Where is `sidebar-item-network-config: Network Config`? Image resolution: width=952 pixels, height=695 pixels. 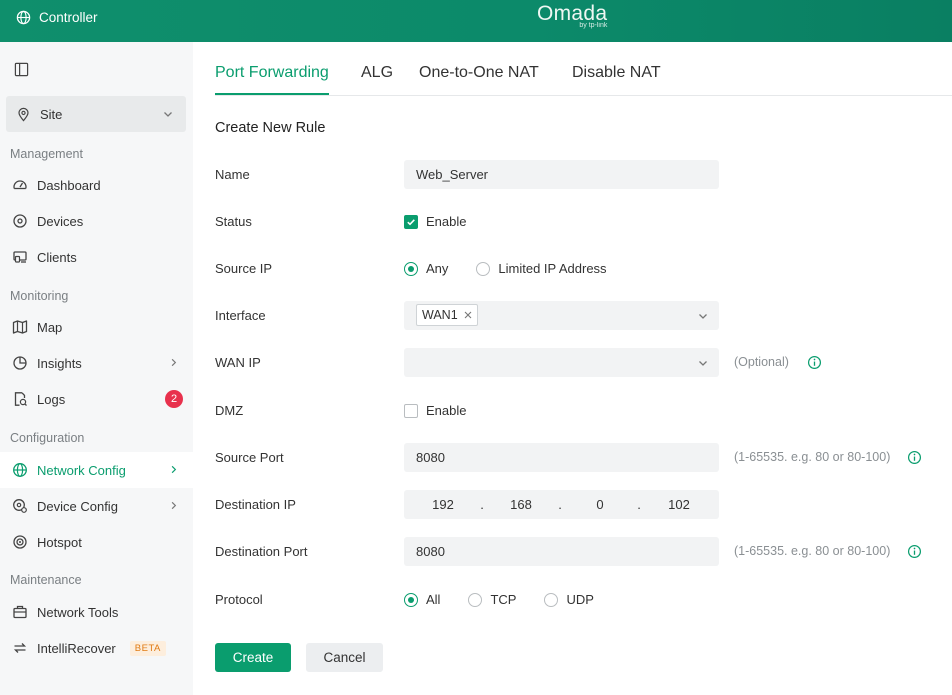 sidebar-item-network-config: Network Config is located at coordinates (96, 470).